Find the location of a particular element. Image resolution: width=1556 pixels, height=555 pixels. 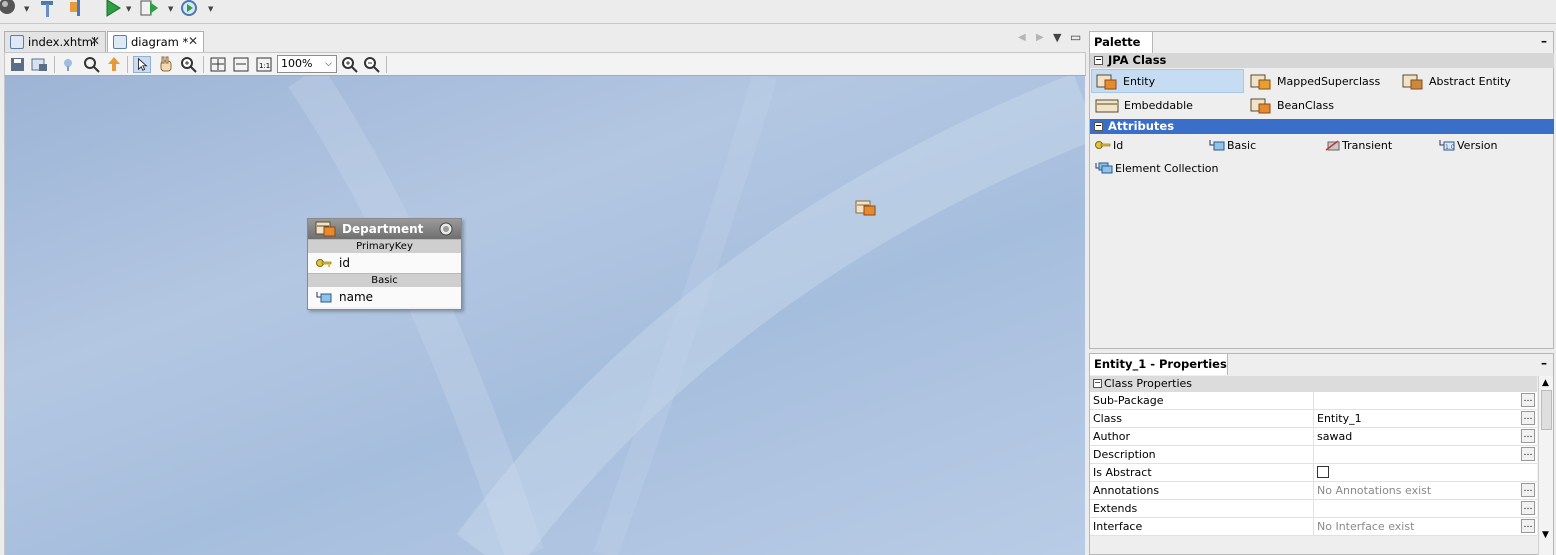

export-image-icon is located at coordinates (40, 64).